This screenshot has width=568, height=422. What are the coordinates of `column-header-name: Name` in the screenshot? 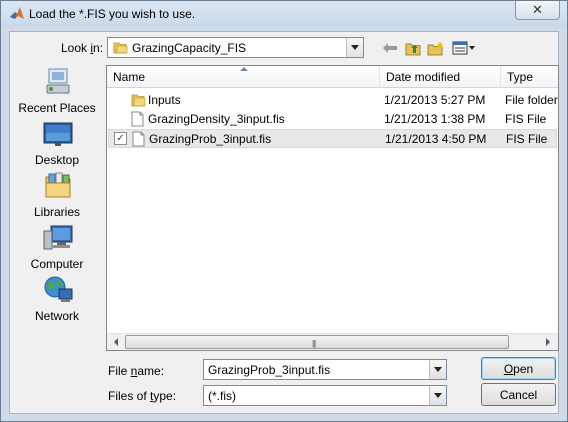 It's located at (243, 77).